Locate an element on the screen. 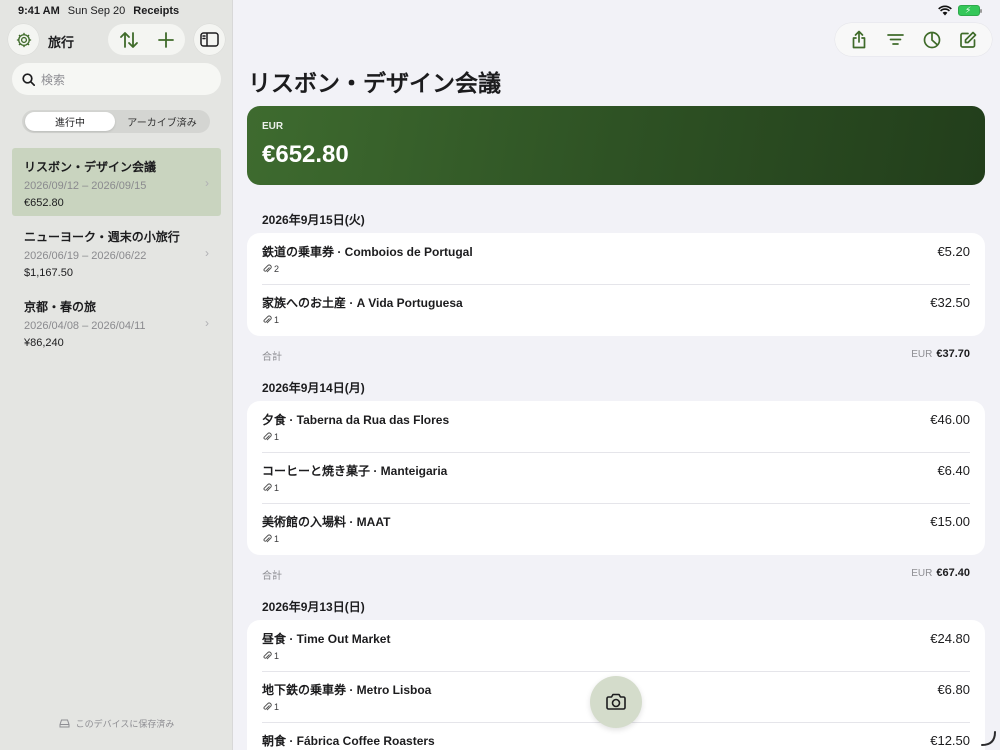  chart-button is located at coordinates (932, 40).